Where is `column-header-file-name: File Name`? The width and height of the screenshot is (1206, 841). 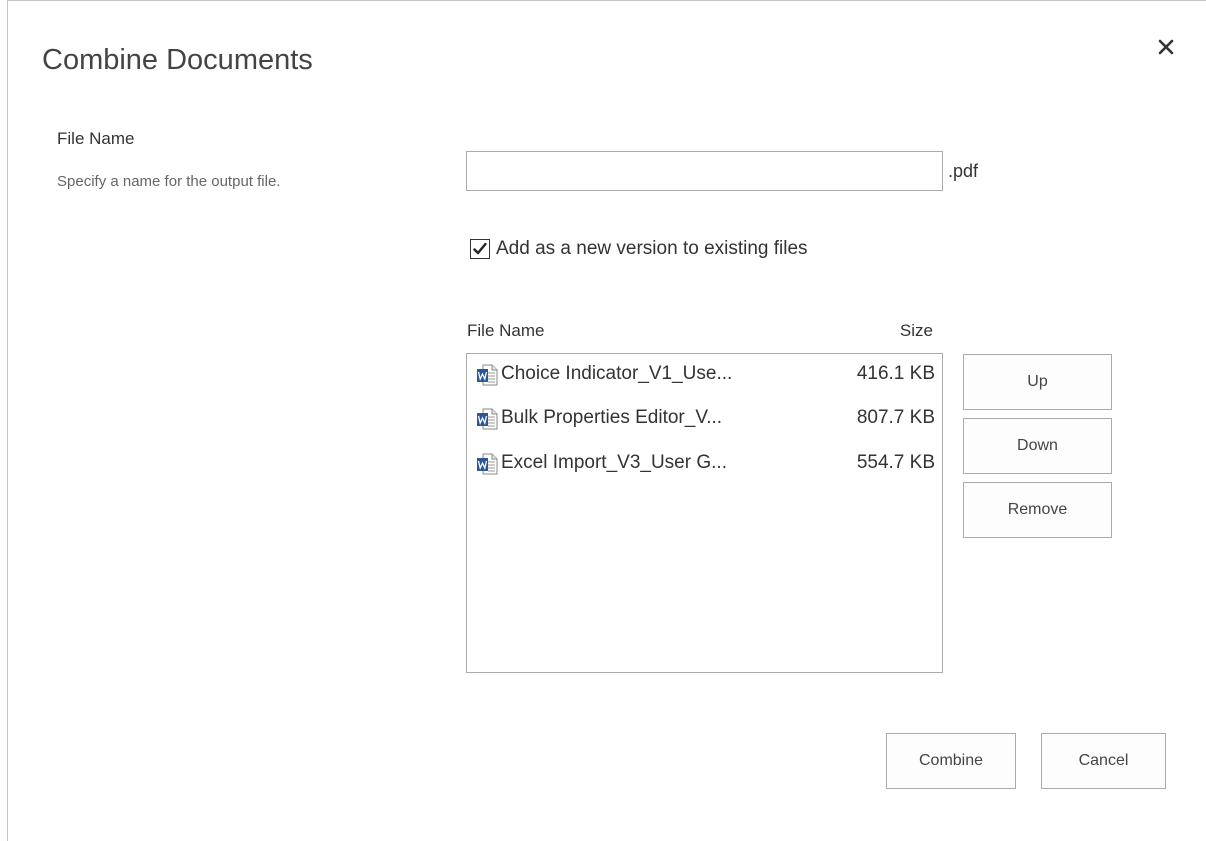
column-header-file-name: File Name is located at coordinates (506, 330).